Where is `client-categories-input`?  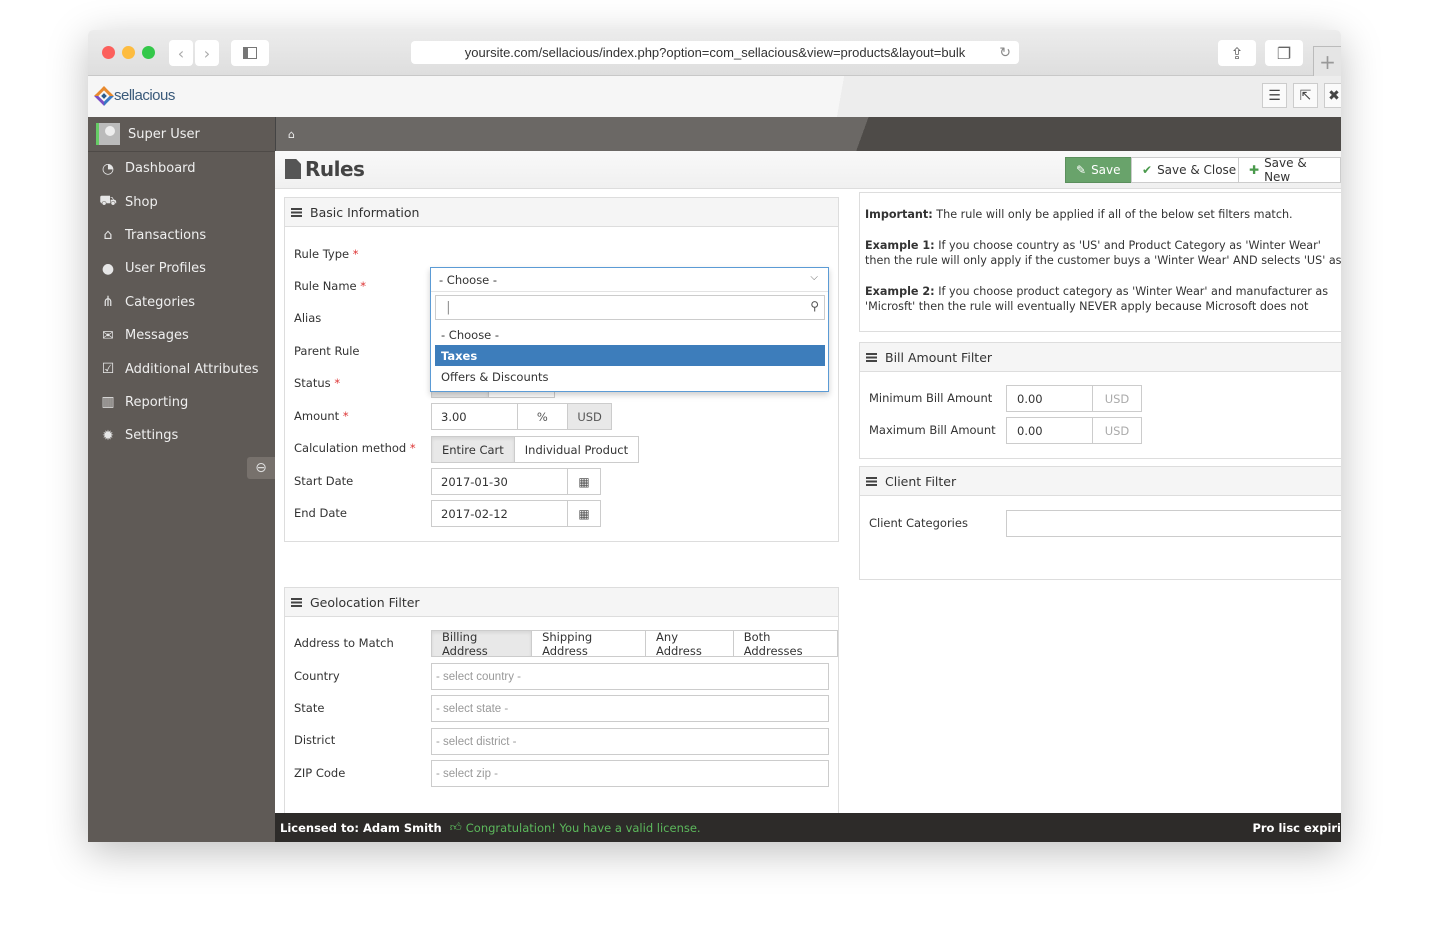 client-categories-input is located at coordinates (1173, 523).